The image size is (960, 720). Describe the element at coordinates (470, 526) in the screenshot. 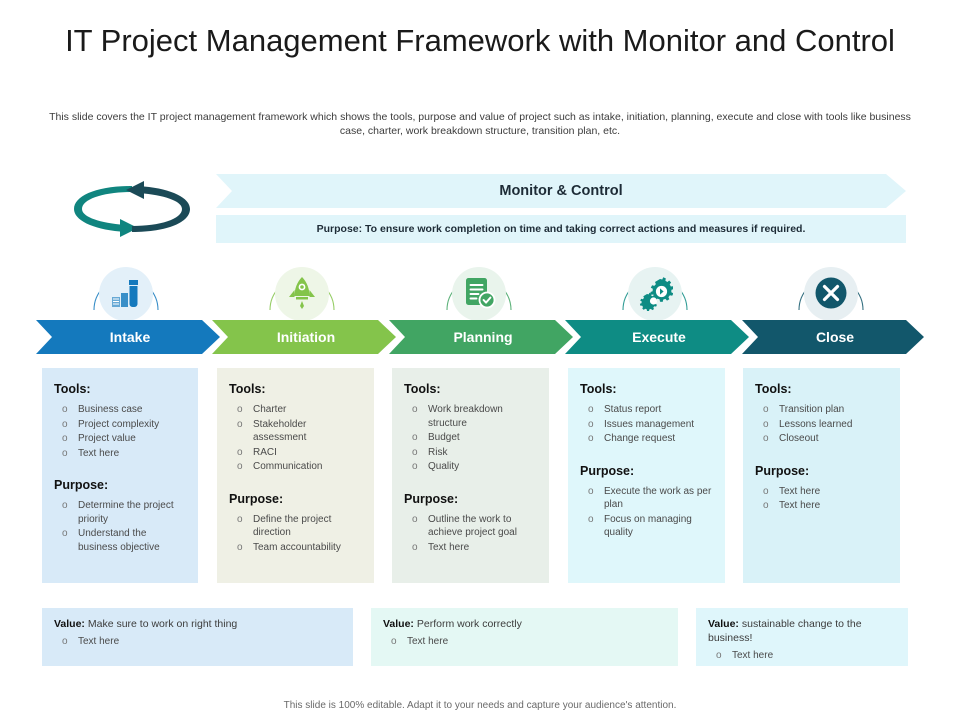

I see `list-item: Outline the work to achieve project goal` at that location.